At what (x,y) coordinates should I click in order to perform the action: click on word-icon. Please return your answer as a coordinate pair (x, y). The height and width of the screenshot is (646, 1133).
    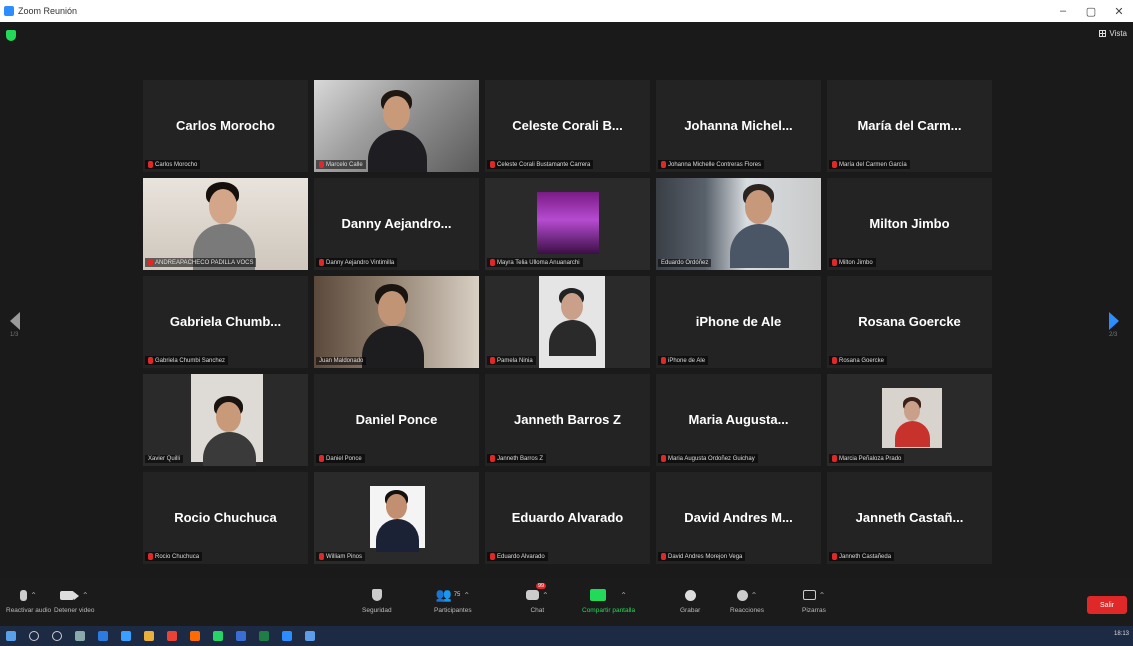
    Looking at the image, I should click on (241, 636).